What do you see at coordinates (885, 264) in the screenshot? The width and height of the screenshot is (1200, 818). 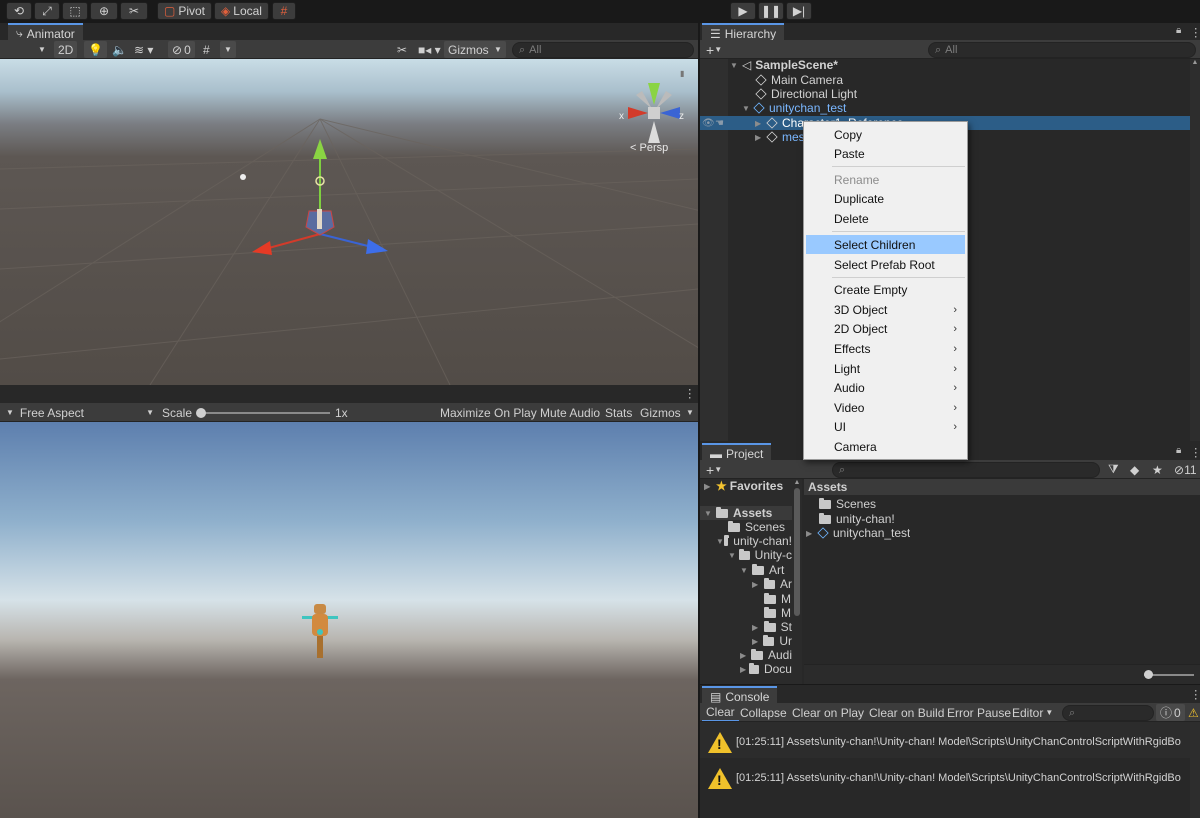 I see `menu-item-select-prefab-root: Select Prefab Root` at bounding box center [885, 264].